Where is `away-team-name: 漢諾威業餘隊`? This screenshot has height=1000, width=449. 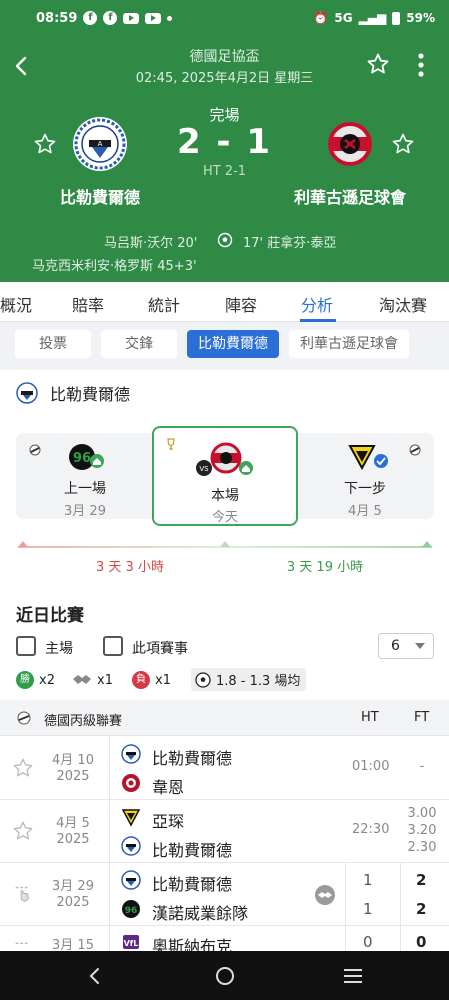 away-team-name: 漢諾威業餘隊 is located at coordinates (200, 913).